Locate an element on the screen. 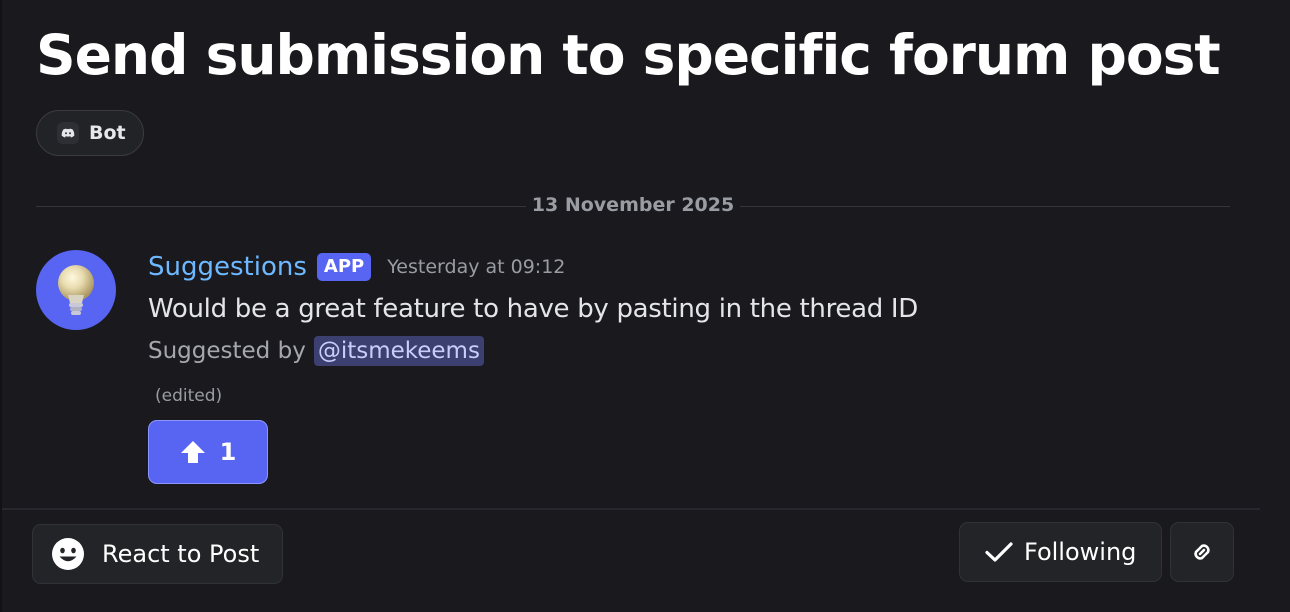 Image resolution: width=1290 pixels, height=612 pixels. link-icon is located at coordinates (1202, 552).